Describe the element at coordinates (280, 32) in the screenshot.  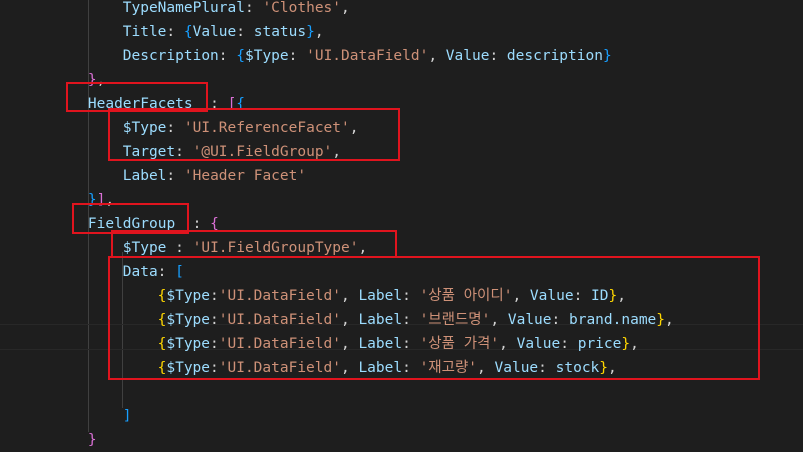
I see `code-token: status` at that location.